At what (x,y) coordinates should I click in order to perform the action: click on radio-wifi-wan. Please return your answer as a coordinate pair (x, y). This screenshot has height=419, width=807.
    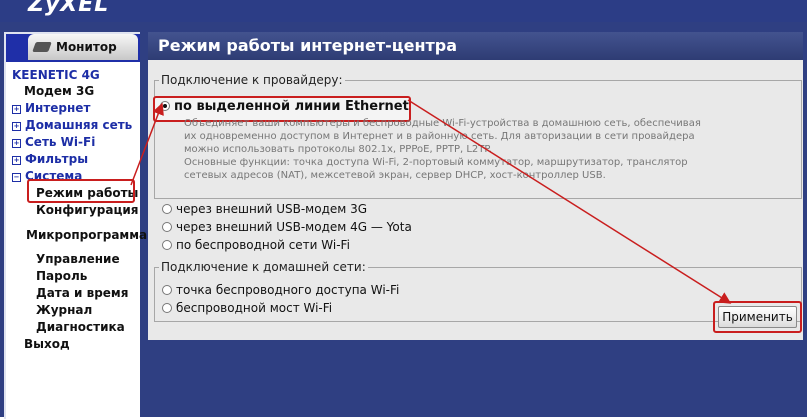
    Looking at the image, I should click on (167, 245).